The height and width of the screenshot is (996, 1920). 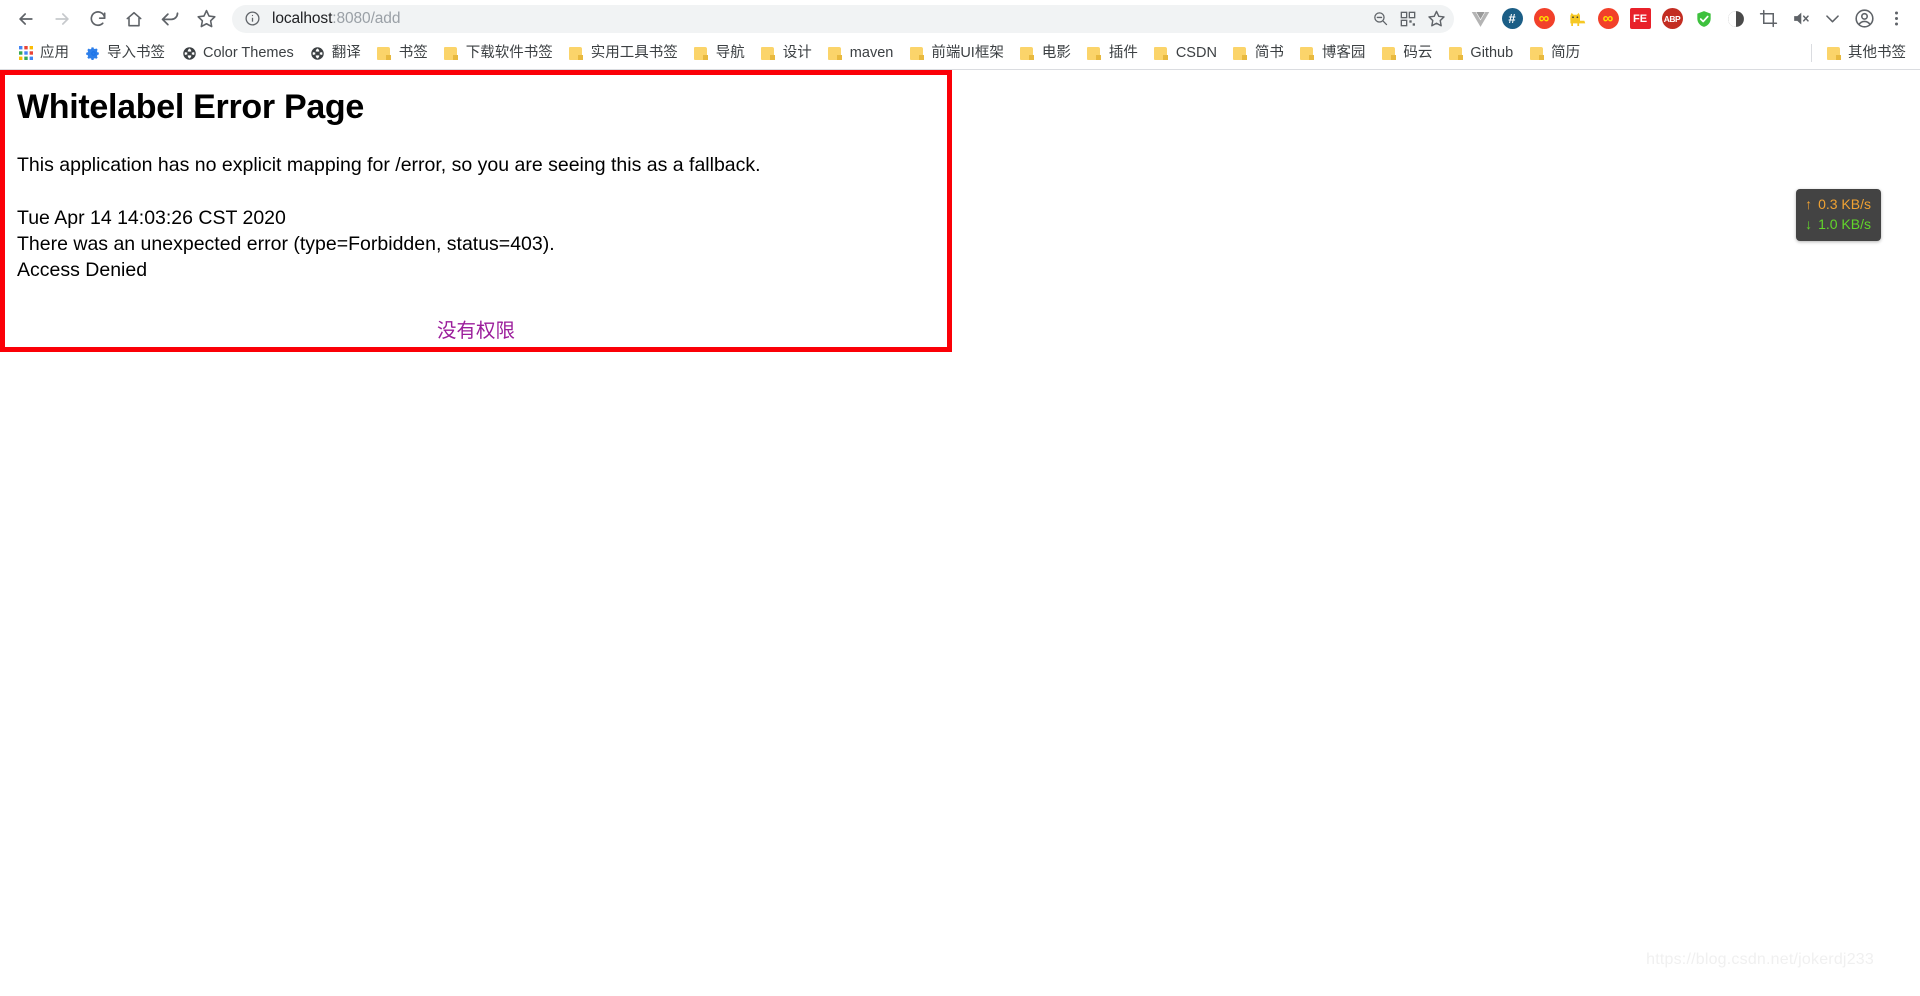 I want to click on bookmark-folder-design: 设计, so click(x=786, y=53).